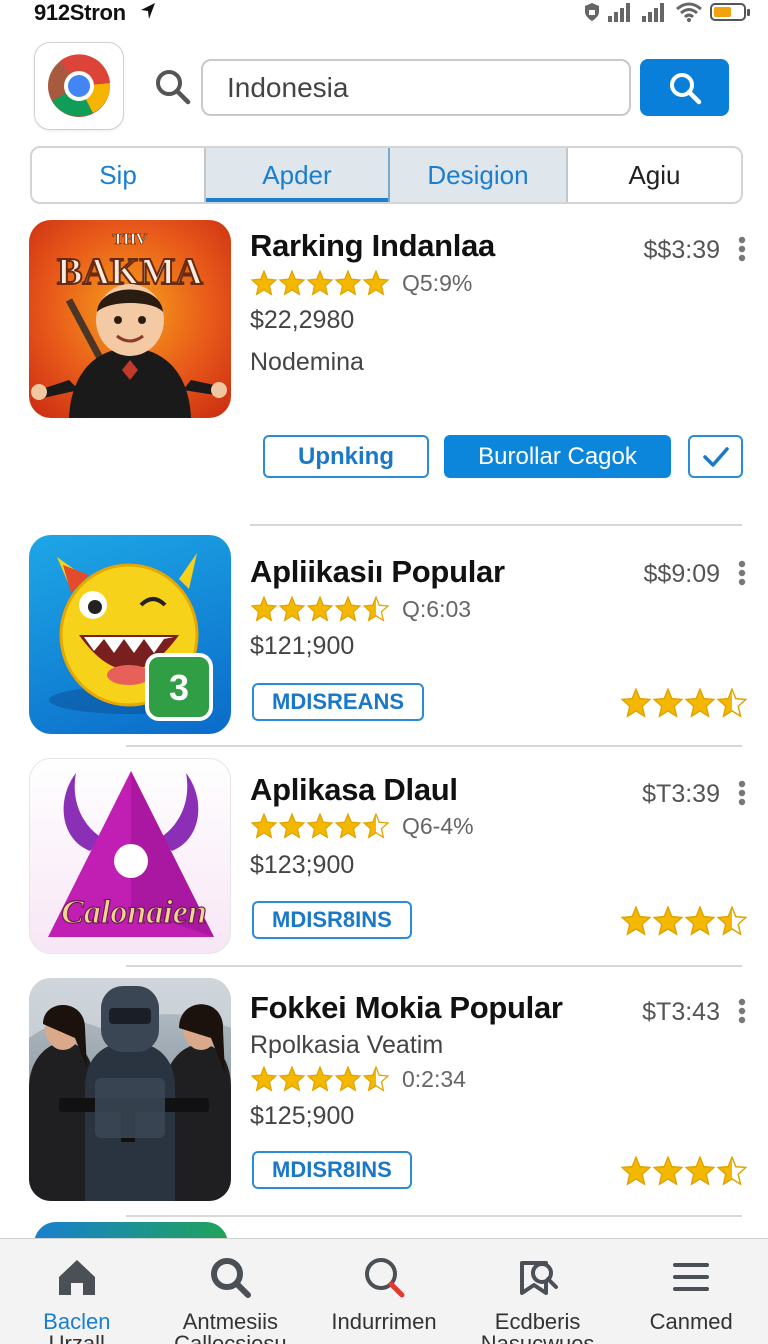 This screenshot has height=1344, width=768. I want to click on horned-triangle-logo: Calonaien, so click(131, 854).